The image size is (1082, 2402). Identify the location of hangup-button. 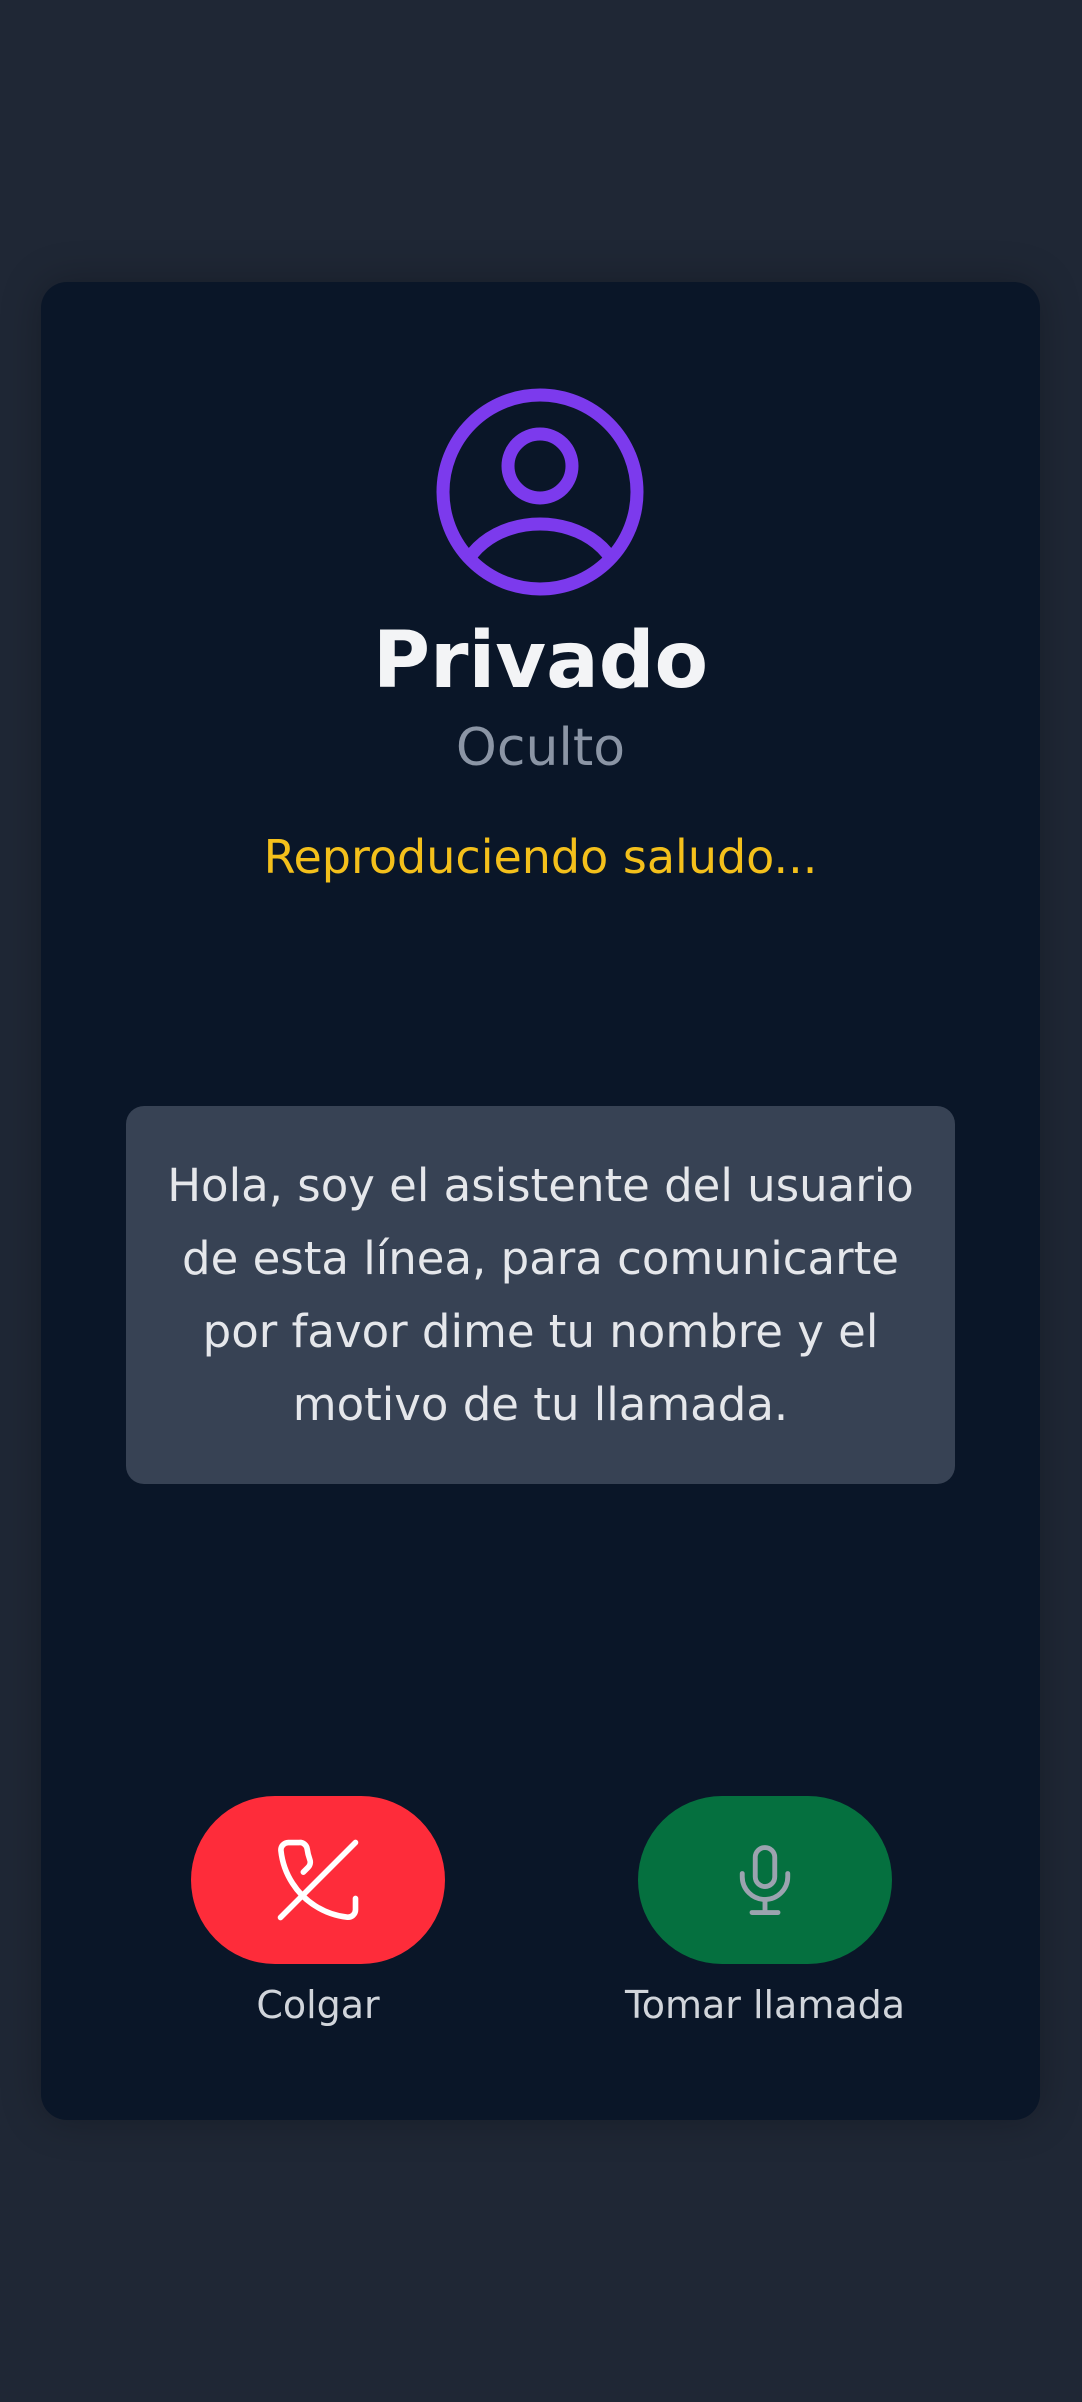
(318, 1880).